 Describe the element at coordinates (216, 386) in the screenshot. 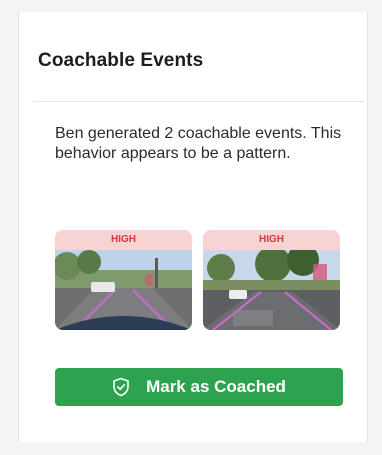

I see `mark-as-coached-label: Mark as Coached` at that location.